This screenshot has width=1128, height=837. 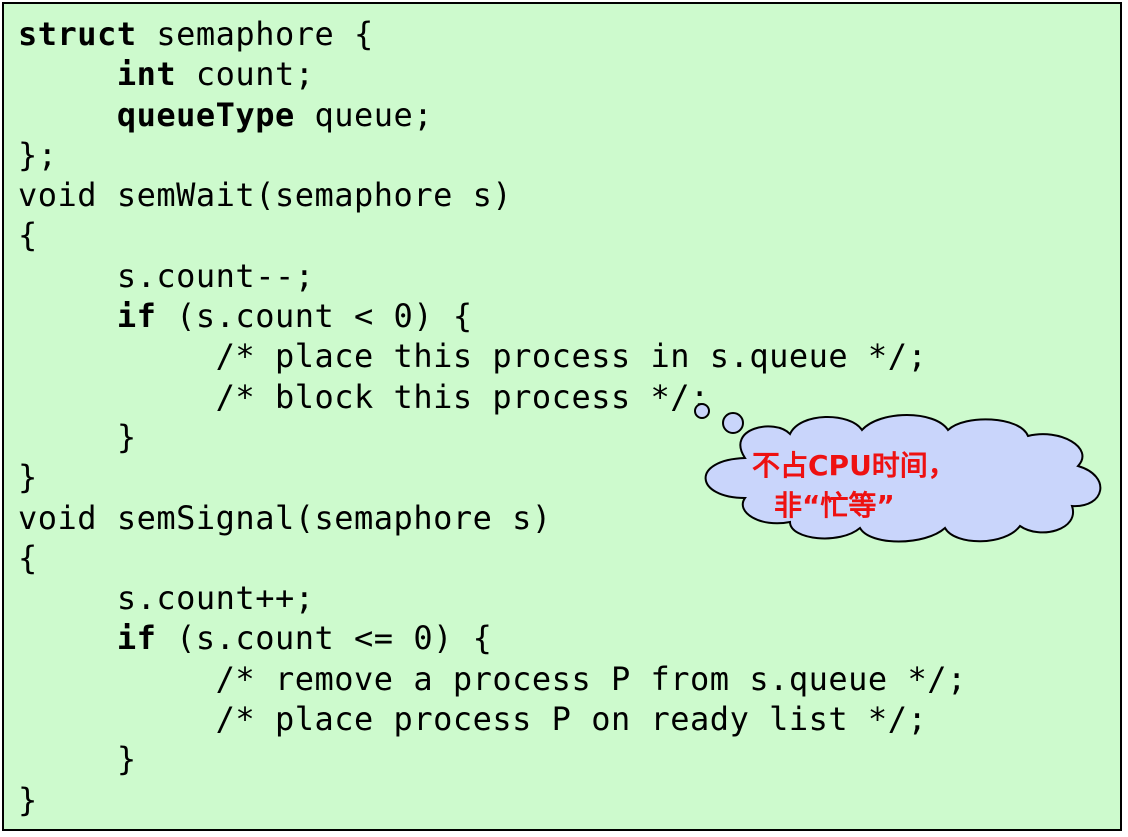 I want to click on code-line: /* block this process */;, so click(x=492, y=397).